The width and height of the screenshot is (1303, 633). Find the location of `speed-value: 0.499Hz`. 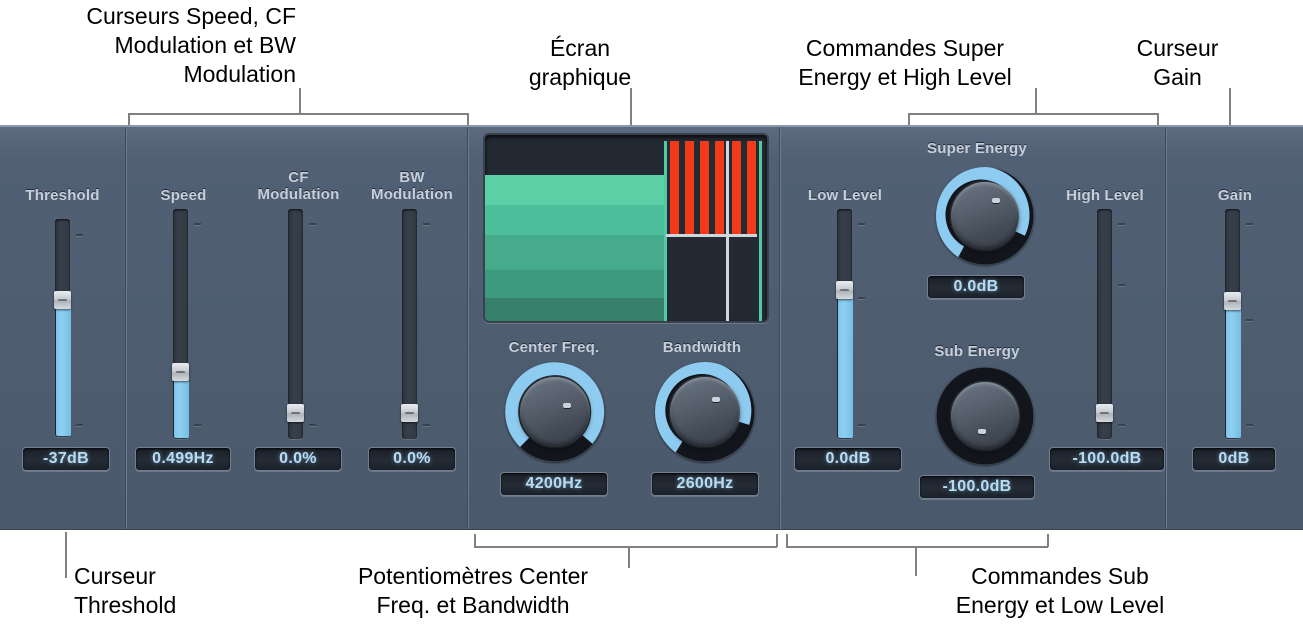

speed-value: 0.499Hz is located at coordinates (183, 459).